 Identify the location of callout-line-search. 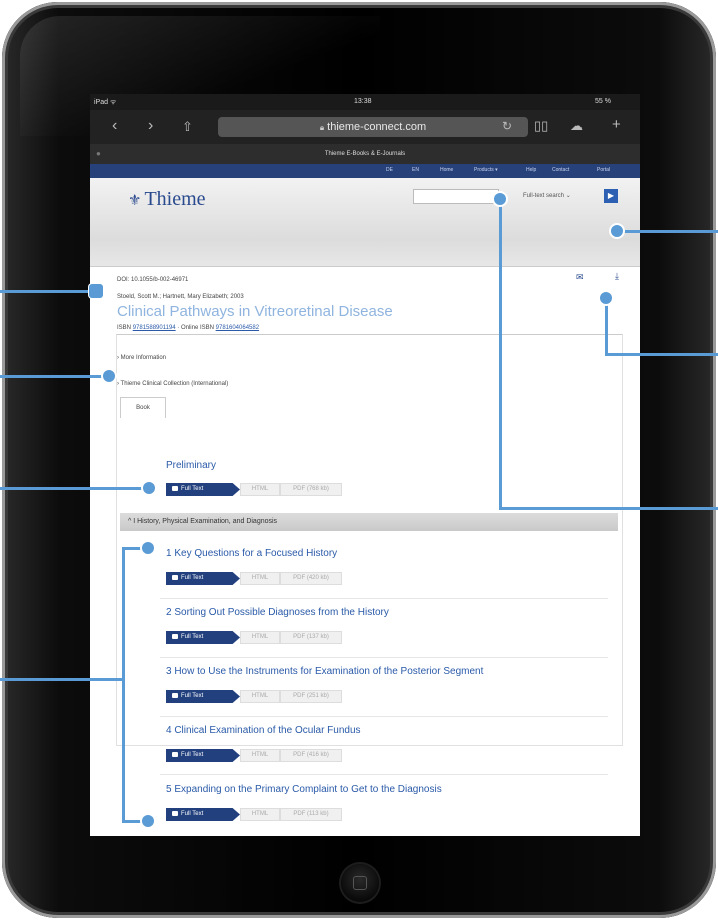
(608, 508).